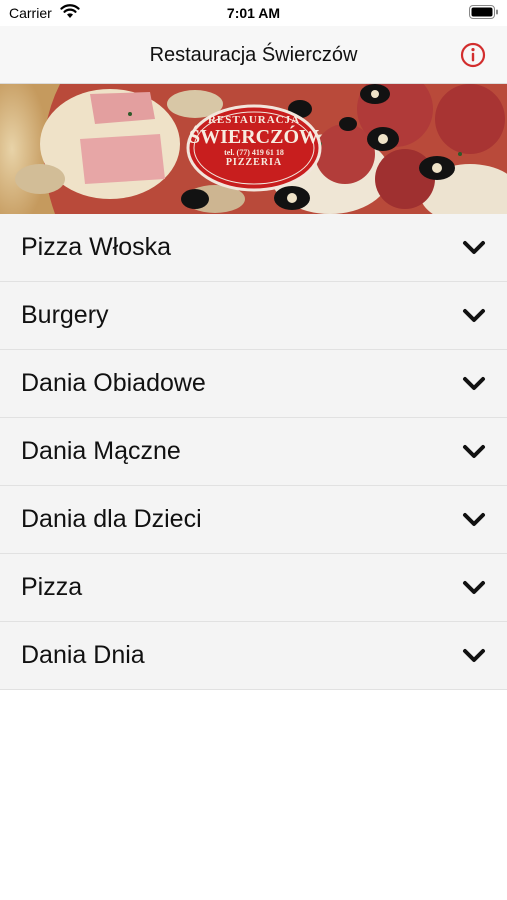 The height and width of the screenshot is (900, 507). I want to click on menu-item-dania-obiadowe: Dania Obiadowe, so click(253, 384).